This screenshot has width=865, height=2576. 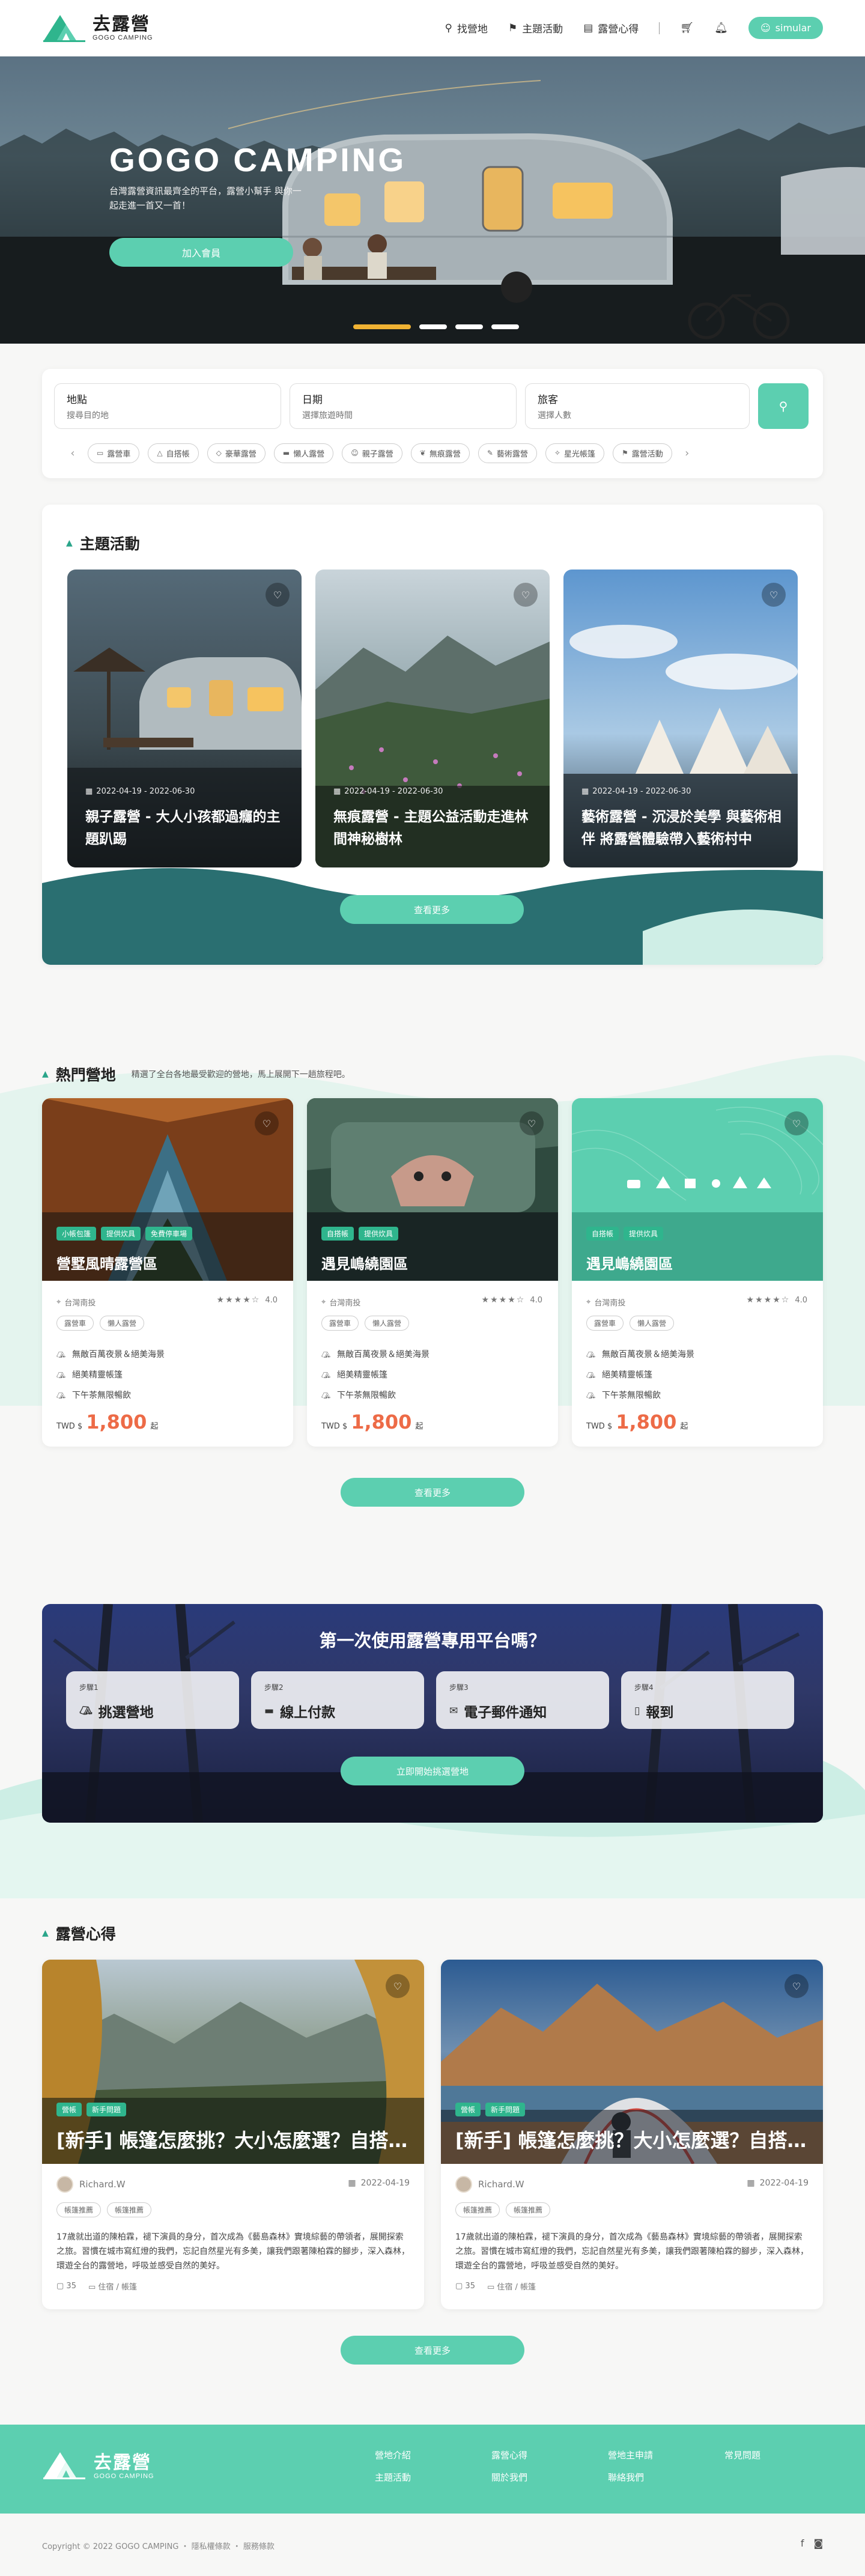 What do you see at coordinates (271, 1300) in the screenshot?
I see `rating-value: 4.0` at bounding box center [271, 1300].